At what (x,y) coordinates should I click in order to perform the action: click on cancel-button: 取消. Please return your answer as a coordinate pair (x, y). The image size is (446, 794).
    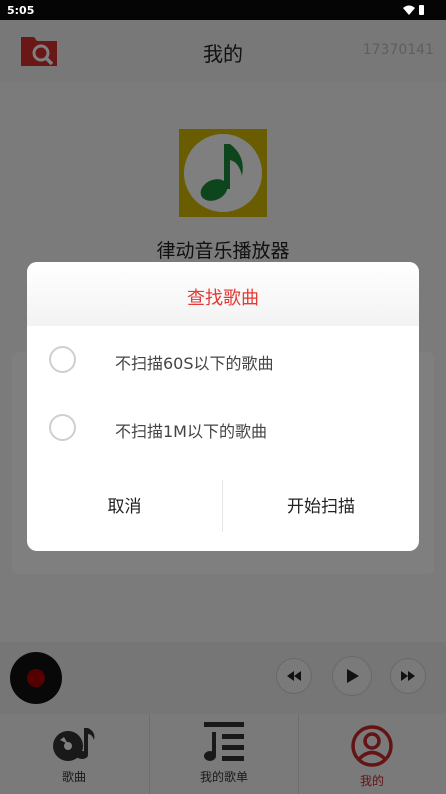
    Looking at the image, I should click on (124, 507).